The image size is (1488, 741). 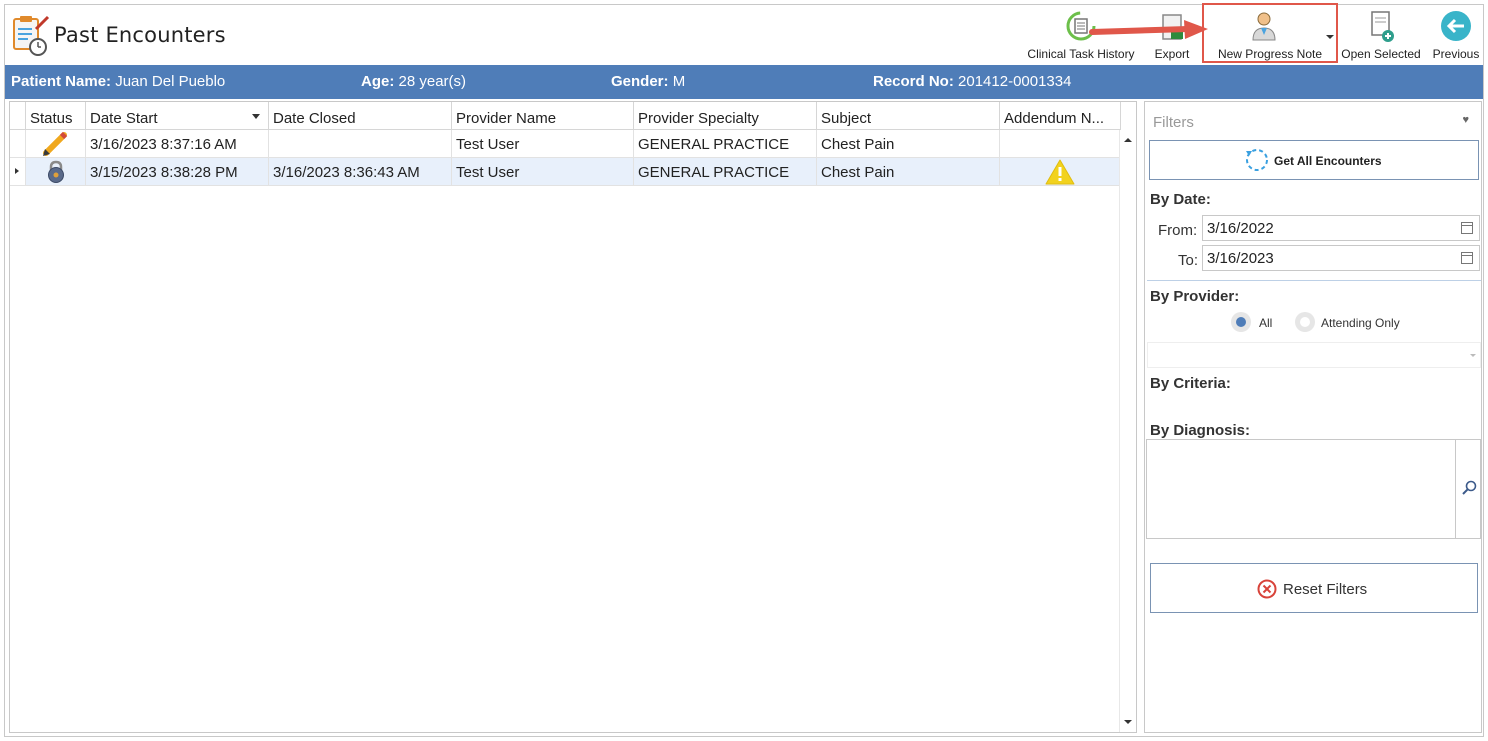 What do you see at coordinates (1180, 199) in the screenshot?
I see `by-date-label: By Date:` at bounding box center [1180, 199].